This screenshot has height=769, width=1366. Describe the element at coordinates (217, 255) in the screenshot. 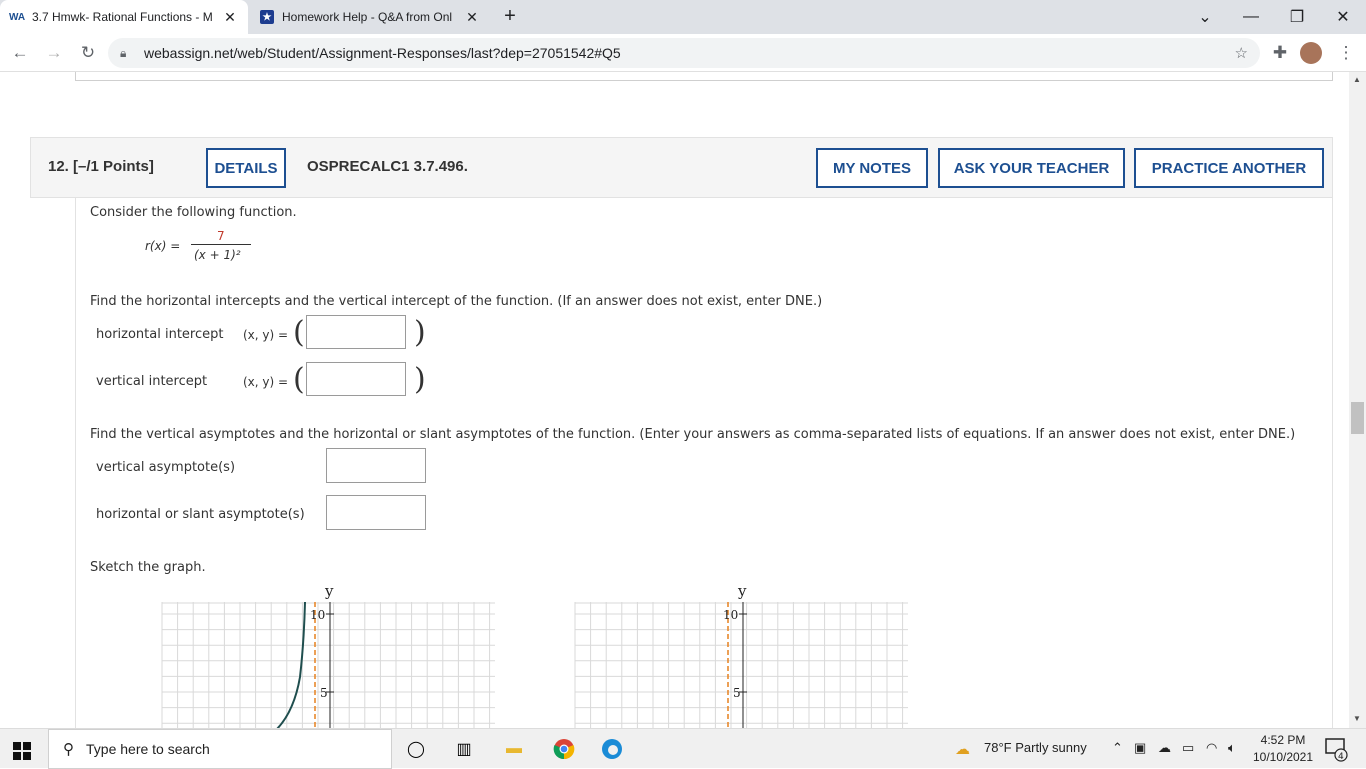

I see `fraction-denominator: (x + 1)²` at that location.